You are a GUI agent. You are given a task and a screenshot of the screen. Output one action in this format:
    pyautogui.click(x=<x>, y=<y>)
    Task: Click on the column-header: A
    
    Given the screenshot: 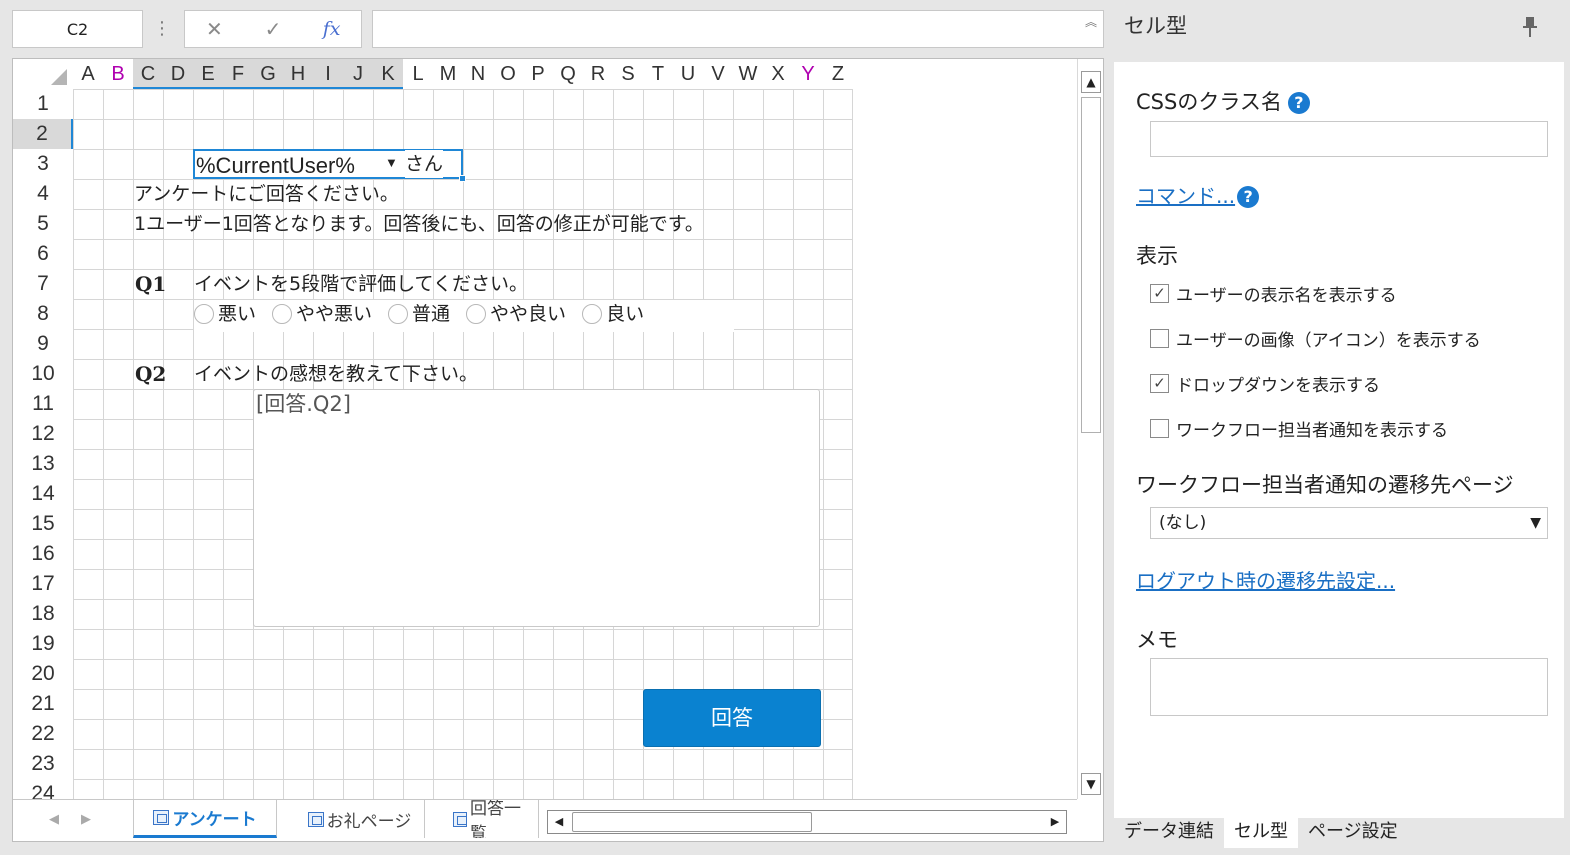 What is the action you would take?
    pyautogui.click(x=88, y=74)
    